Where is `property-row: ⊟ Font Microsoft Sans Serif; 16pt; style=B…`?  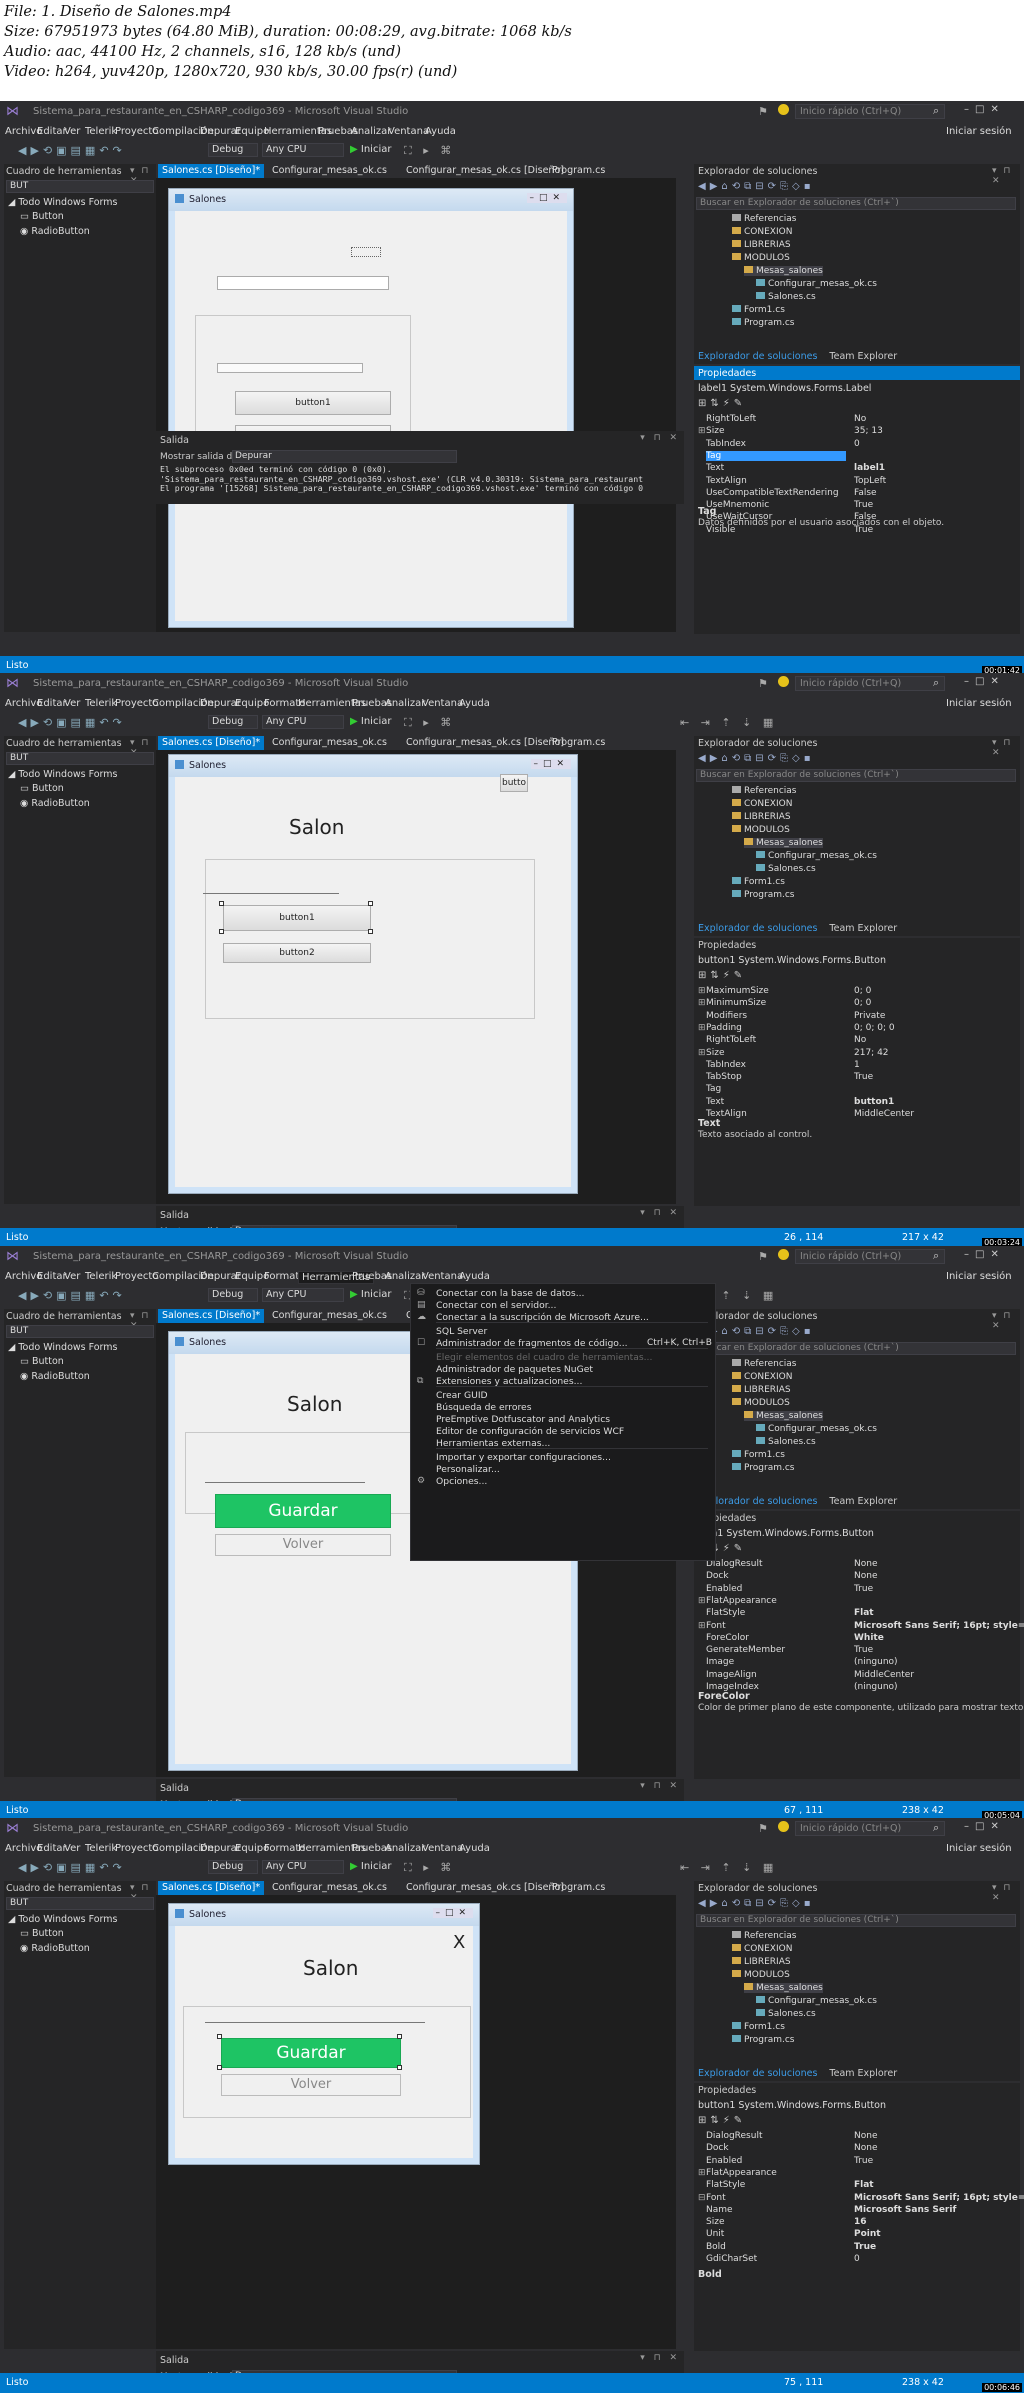 property-row: ⊟ Font Microsoft Sans Serif; 16pt; style=B… is located at coordinates (861, 2199).